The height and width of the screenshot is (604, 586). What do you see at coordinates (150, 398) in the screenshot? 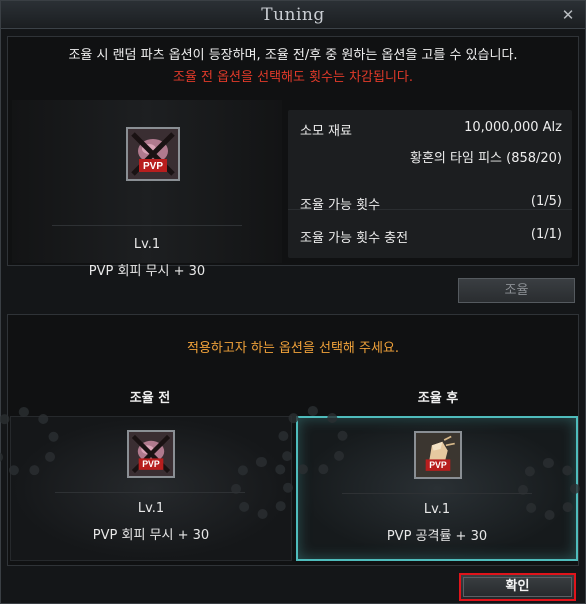
I see `before-header: 조율 전` at bounding box center [150, 398].